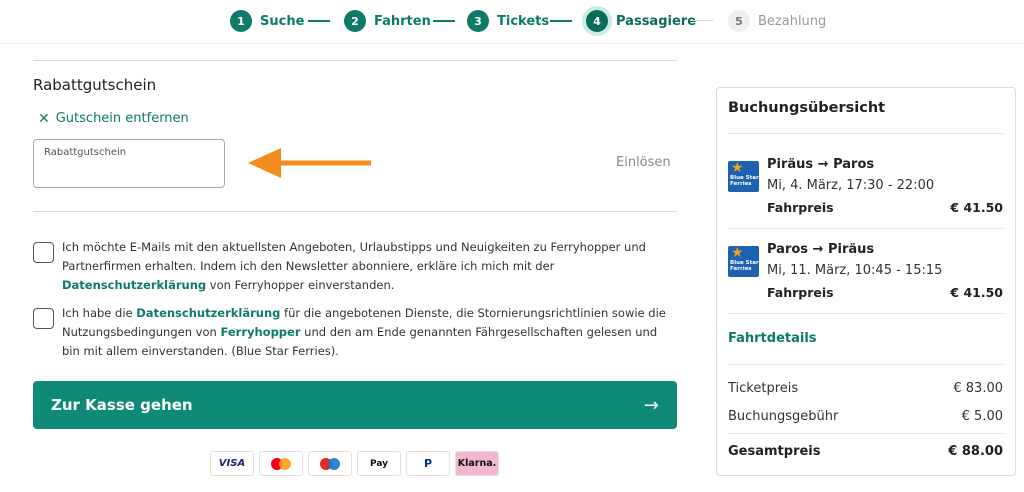 This screenshot has height=492, width=1024. What do you see at coordinates (807, 108) in the screenshot?
I see `summary-title: Buchungsübersicht` at bounding box center [807, 108].